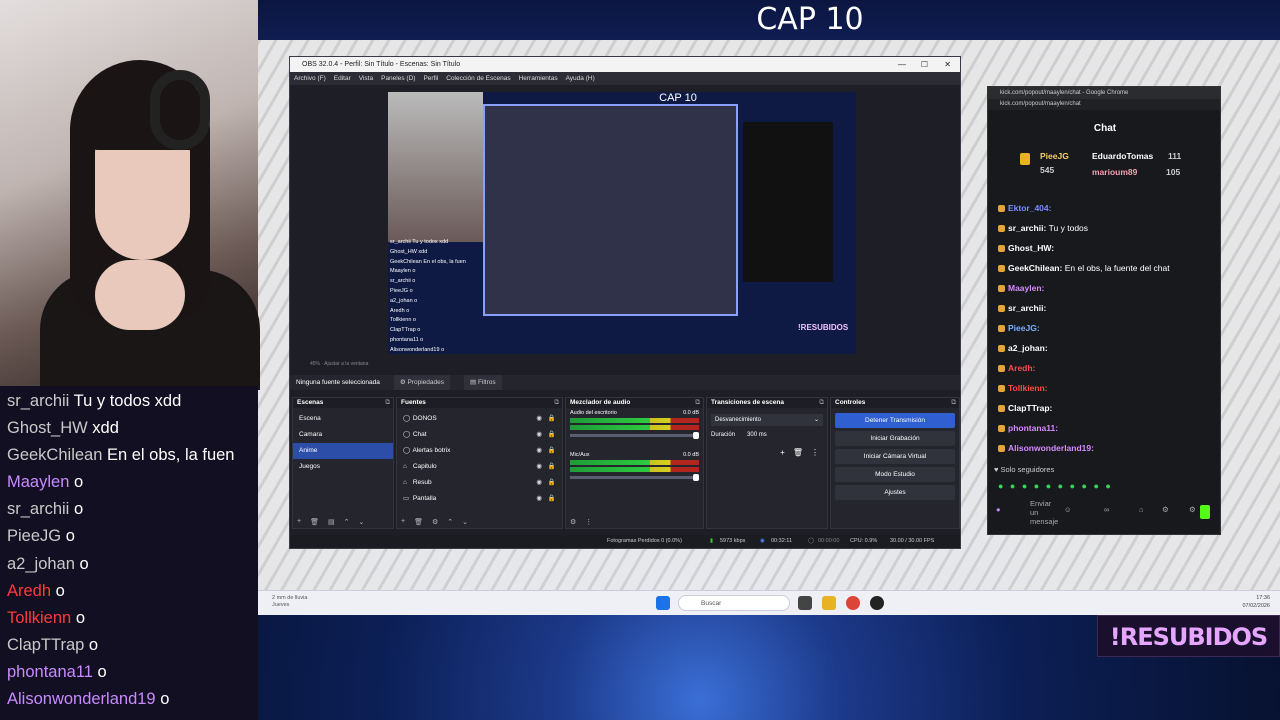 Image resolution: width=1280 pixels, height=720 pixels. I want to click on chat-username: phontana11:, so click(1033, 428).